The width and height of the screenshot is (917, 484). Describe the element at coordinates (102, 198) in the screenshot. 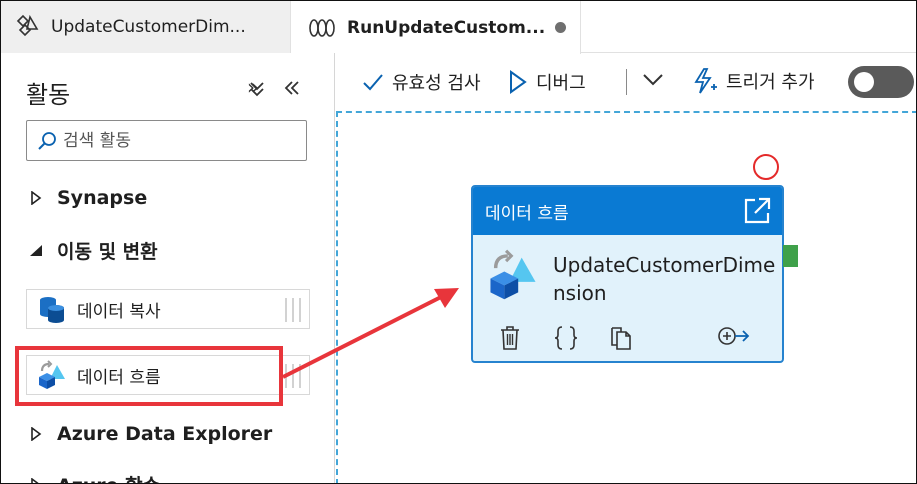

I see `group-label: Synapse` at that location.